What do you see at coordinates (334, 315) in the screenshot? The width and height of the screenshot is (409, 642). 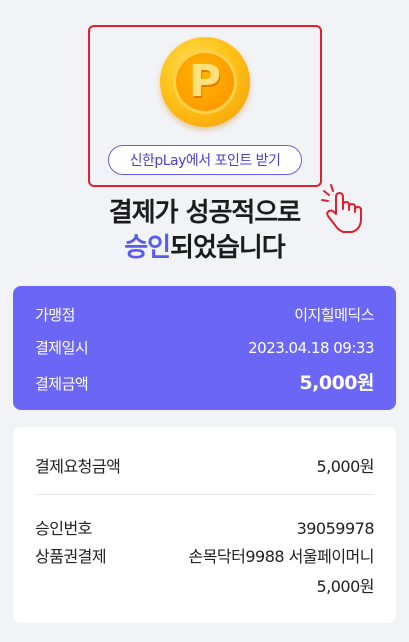 I see `merchant-value: 이지힐메딕스` at bounding box center [334, 315].